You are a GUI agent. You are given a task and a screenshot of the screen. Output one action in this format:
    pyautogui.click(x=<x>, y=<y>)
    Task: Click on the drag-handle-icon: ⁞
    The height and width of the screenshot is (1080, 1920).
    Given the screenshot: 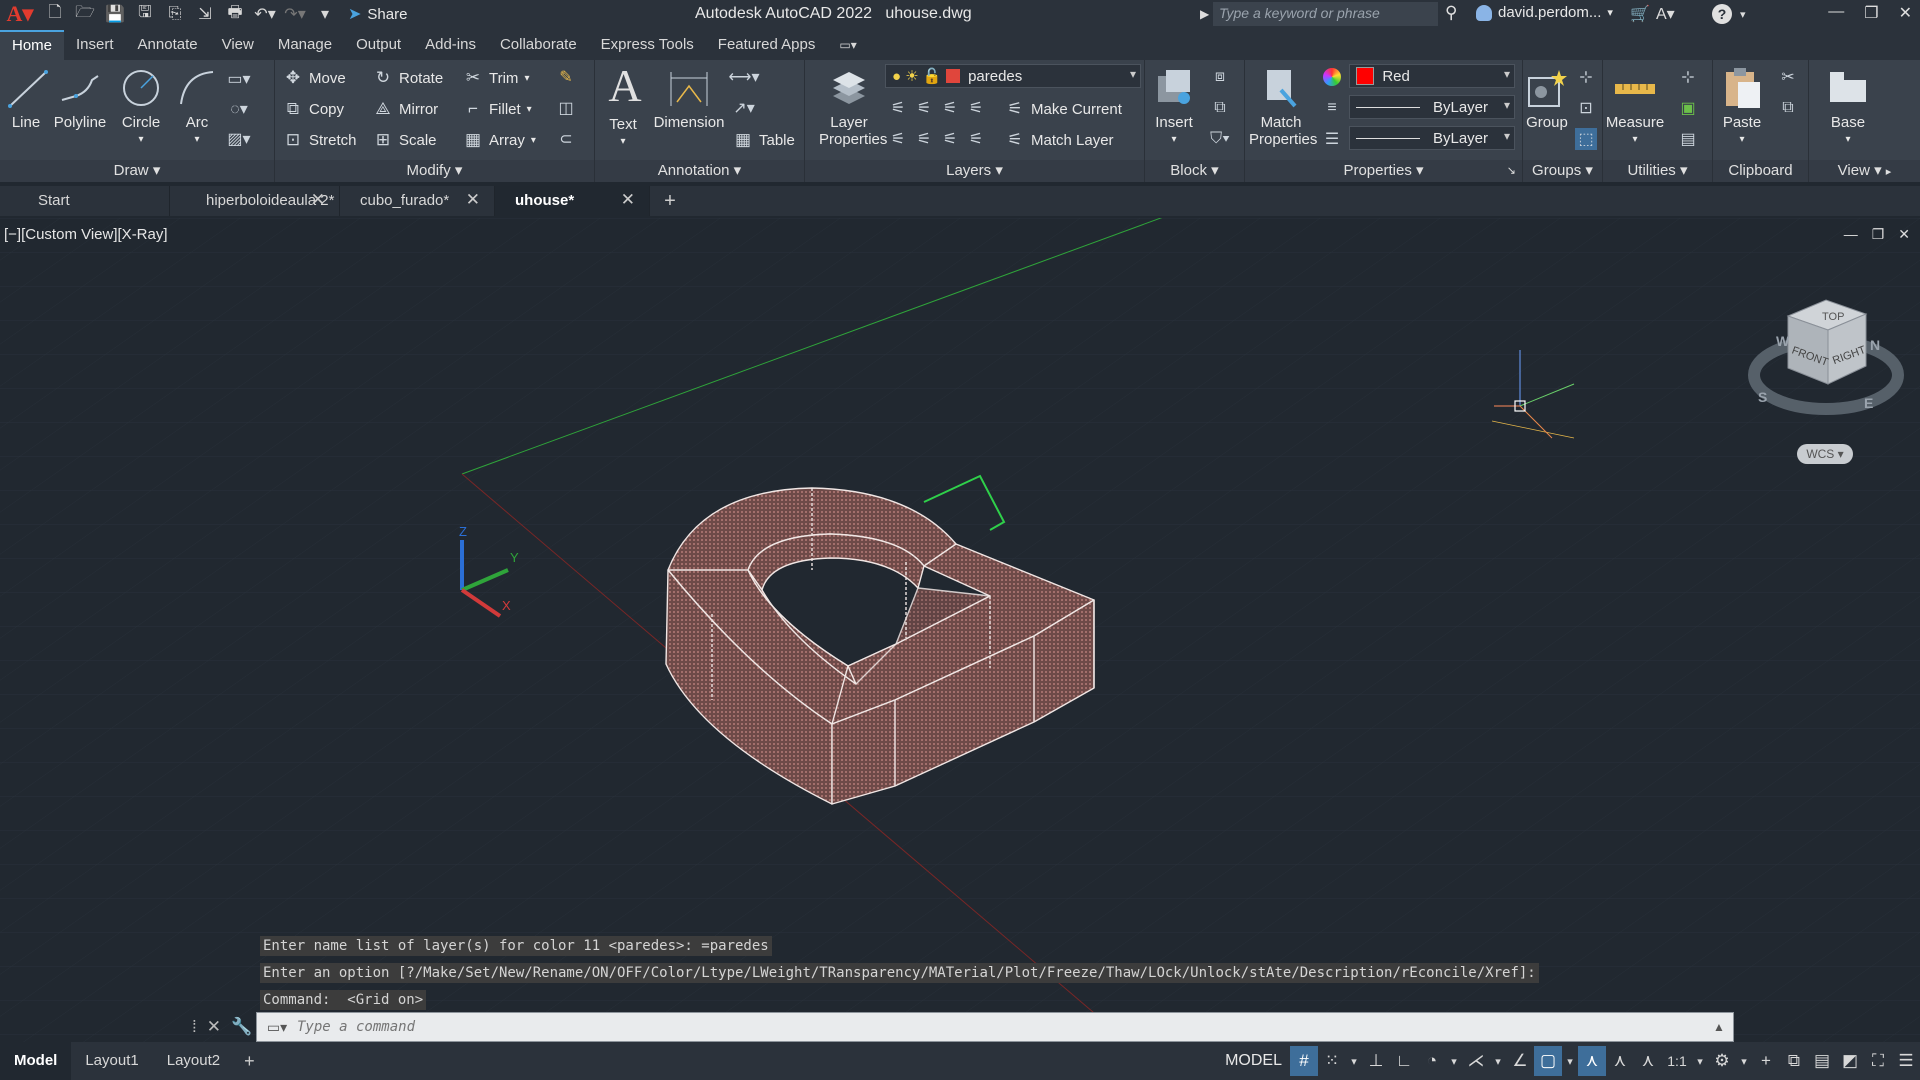 What is the action you would take?
    pyautogui.click(x=194, y=1027)
    